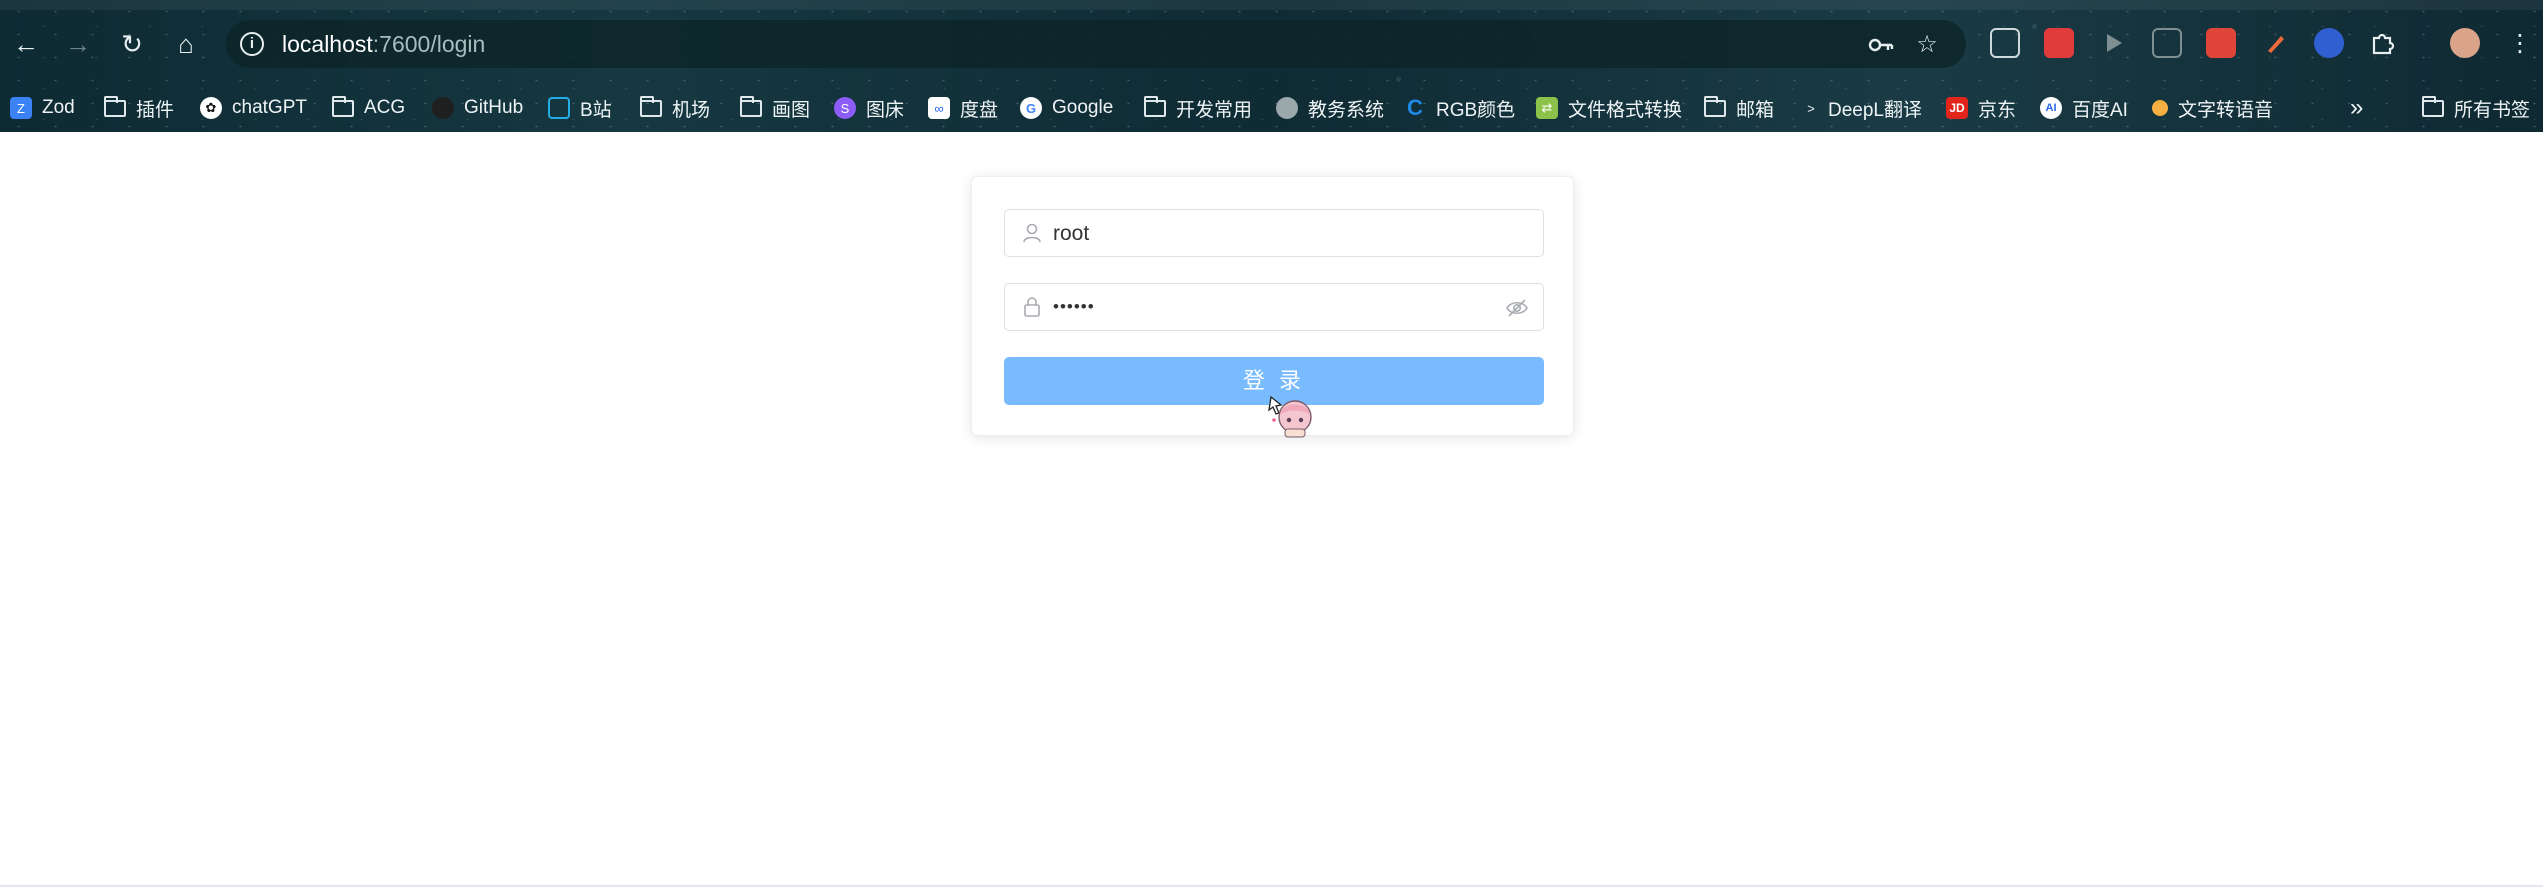 Image resolution: width=2543 pixels, height=887 pixels. Describe the element at coordinates (979, 110) in the screenshot. I see `bookmark-label: 度盘` at that location.